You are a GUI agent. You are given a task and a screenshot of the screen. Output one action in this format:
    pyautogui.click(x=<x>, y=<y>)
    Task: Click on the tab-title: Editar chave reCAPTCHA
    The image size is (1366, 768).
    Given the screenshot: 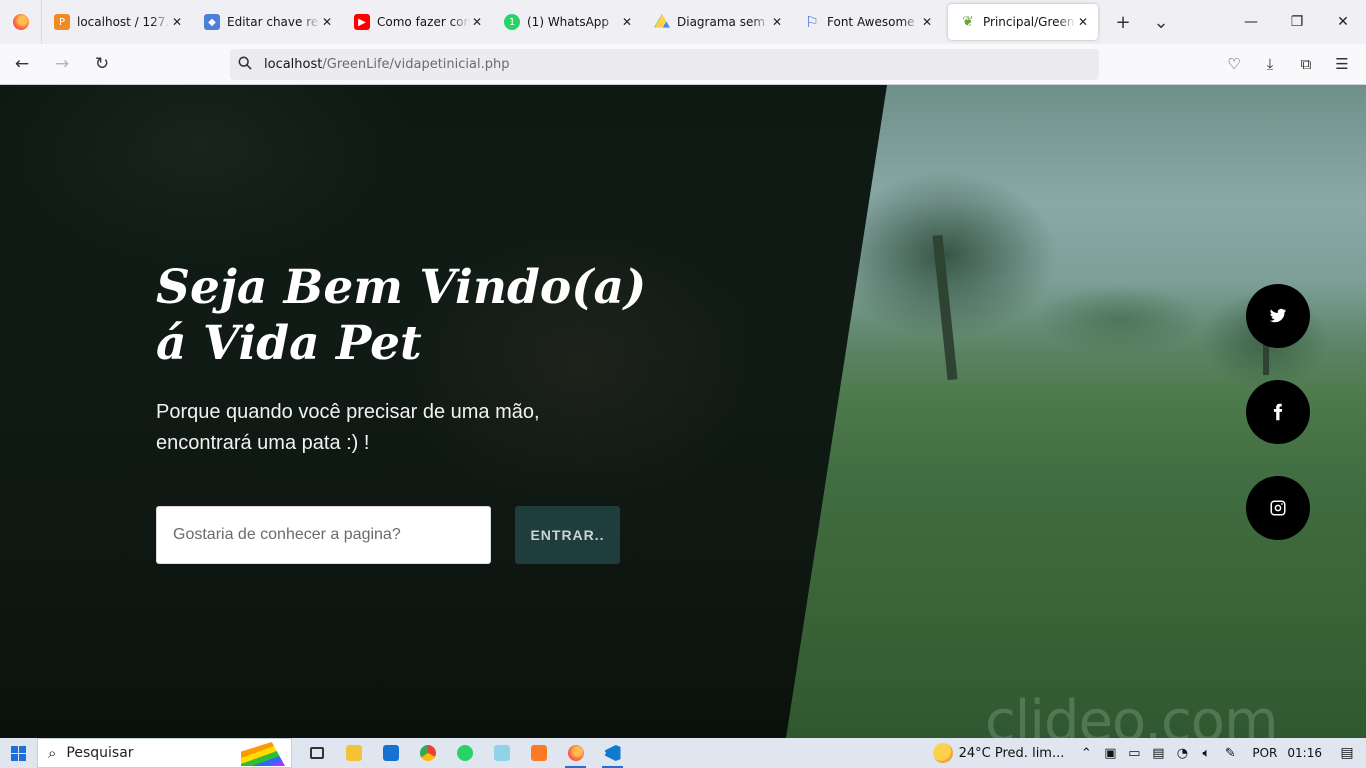 What is the action you would take?
    pyautogui.click(x=273, y=22)
    